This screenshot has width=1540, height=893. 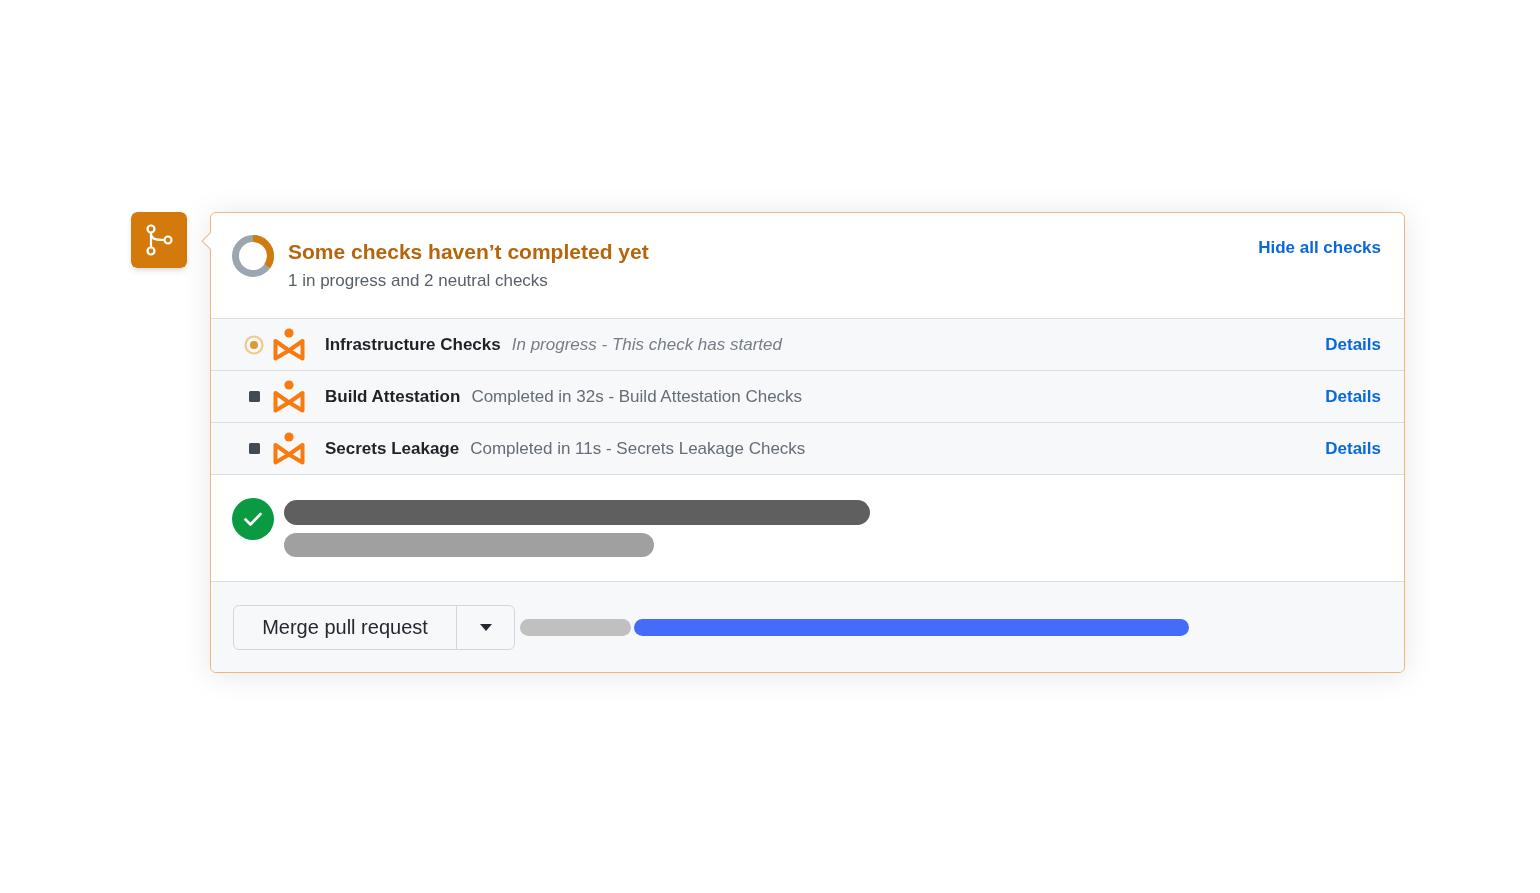 What do you see at coordinates (392, 448) in the screenshot?
I see `check-name: Secrets Leakage` at bounding box center [392, 448].